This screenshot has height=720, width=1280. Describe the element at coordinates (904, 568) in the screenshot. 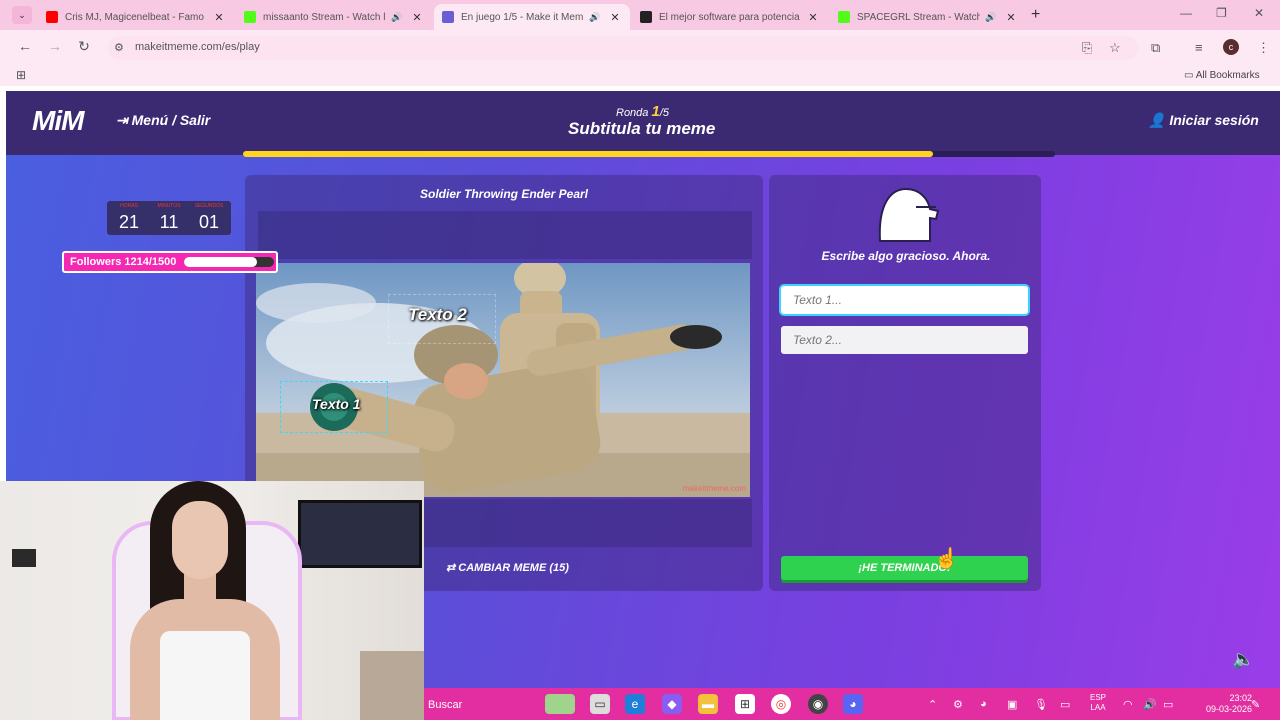

I see `done-button: ¡HE TERMINADO!` at that location.